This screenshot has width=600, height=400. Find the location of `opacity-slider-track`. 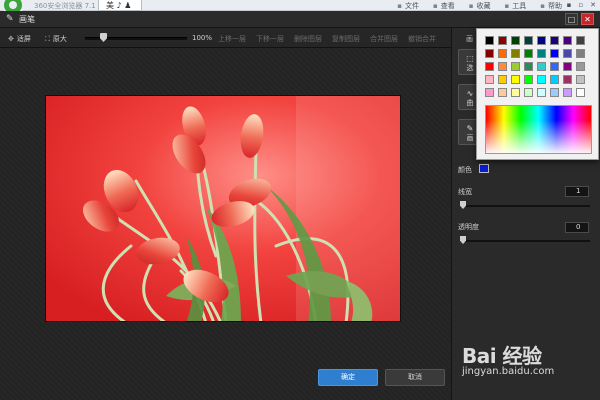

opacity-slider-track is located at coordinates (525, 241).